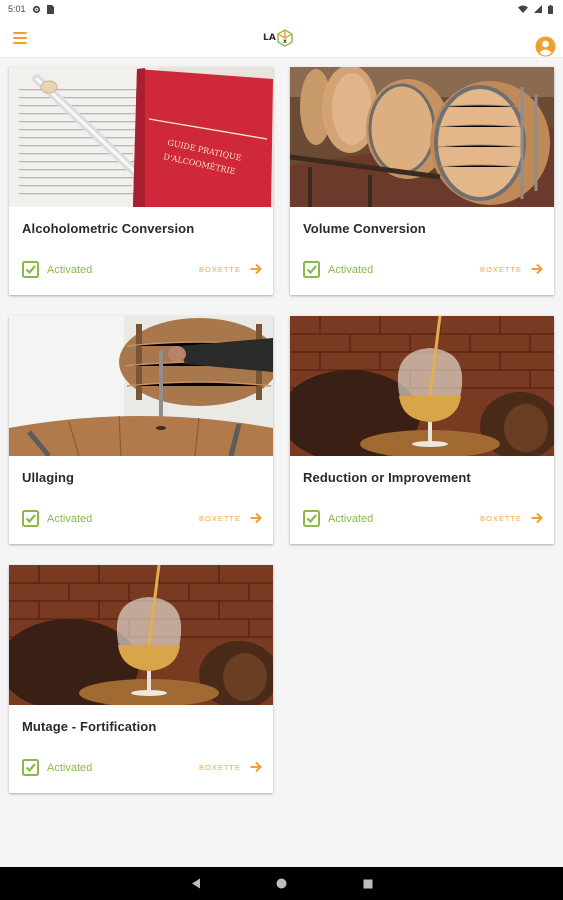  I want to click on logo-cube-icon: x, so click(285, 38).